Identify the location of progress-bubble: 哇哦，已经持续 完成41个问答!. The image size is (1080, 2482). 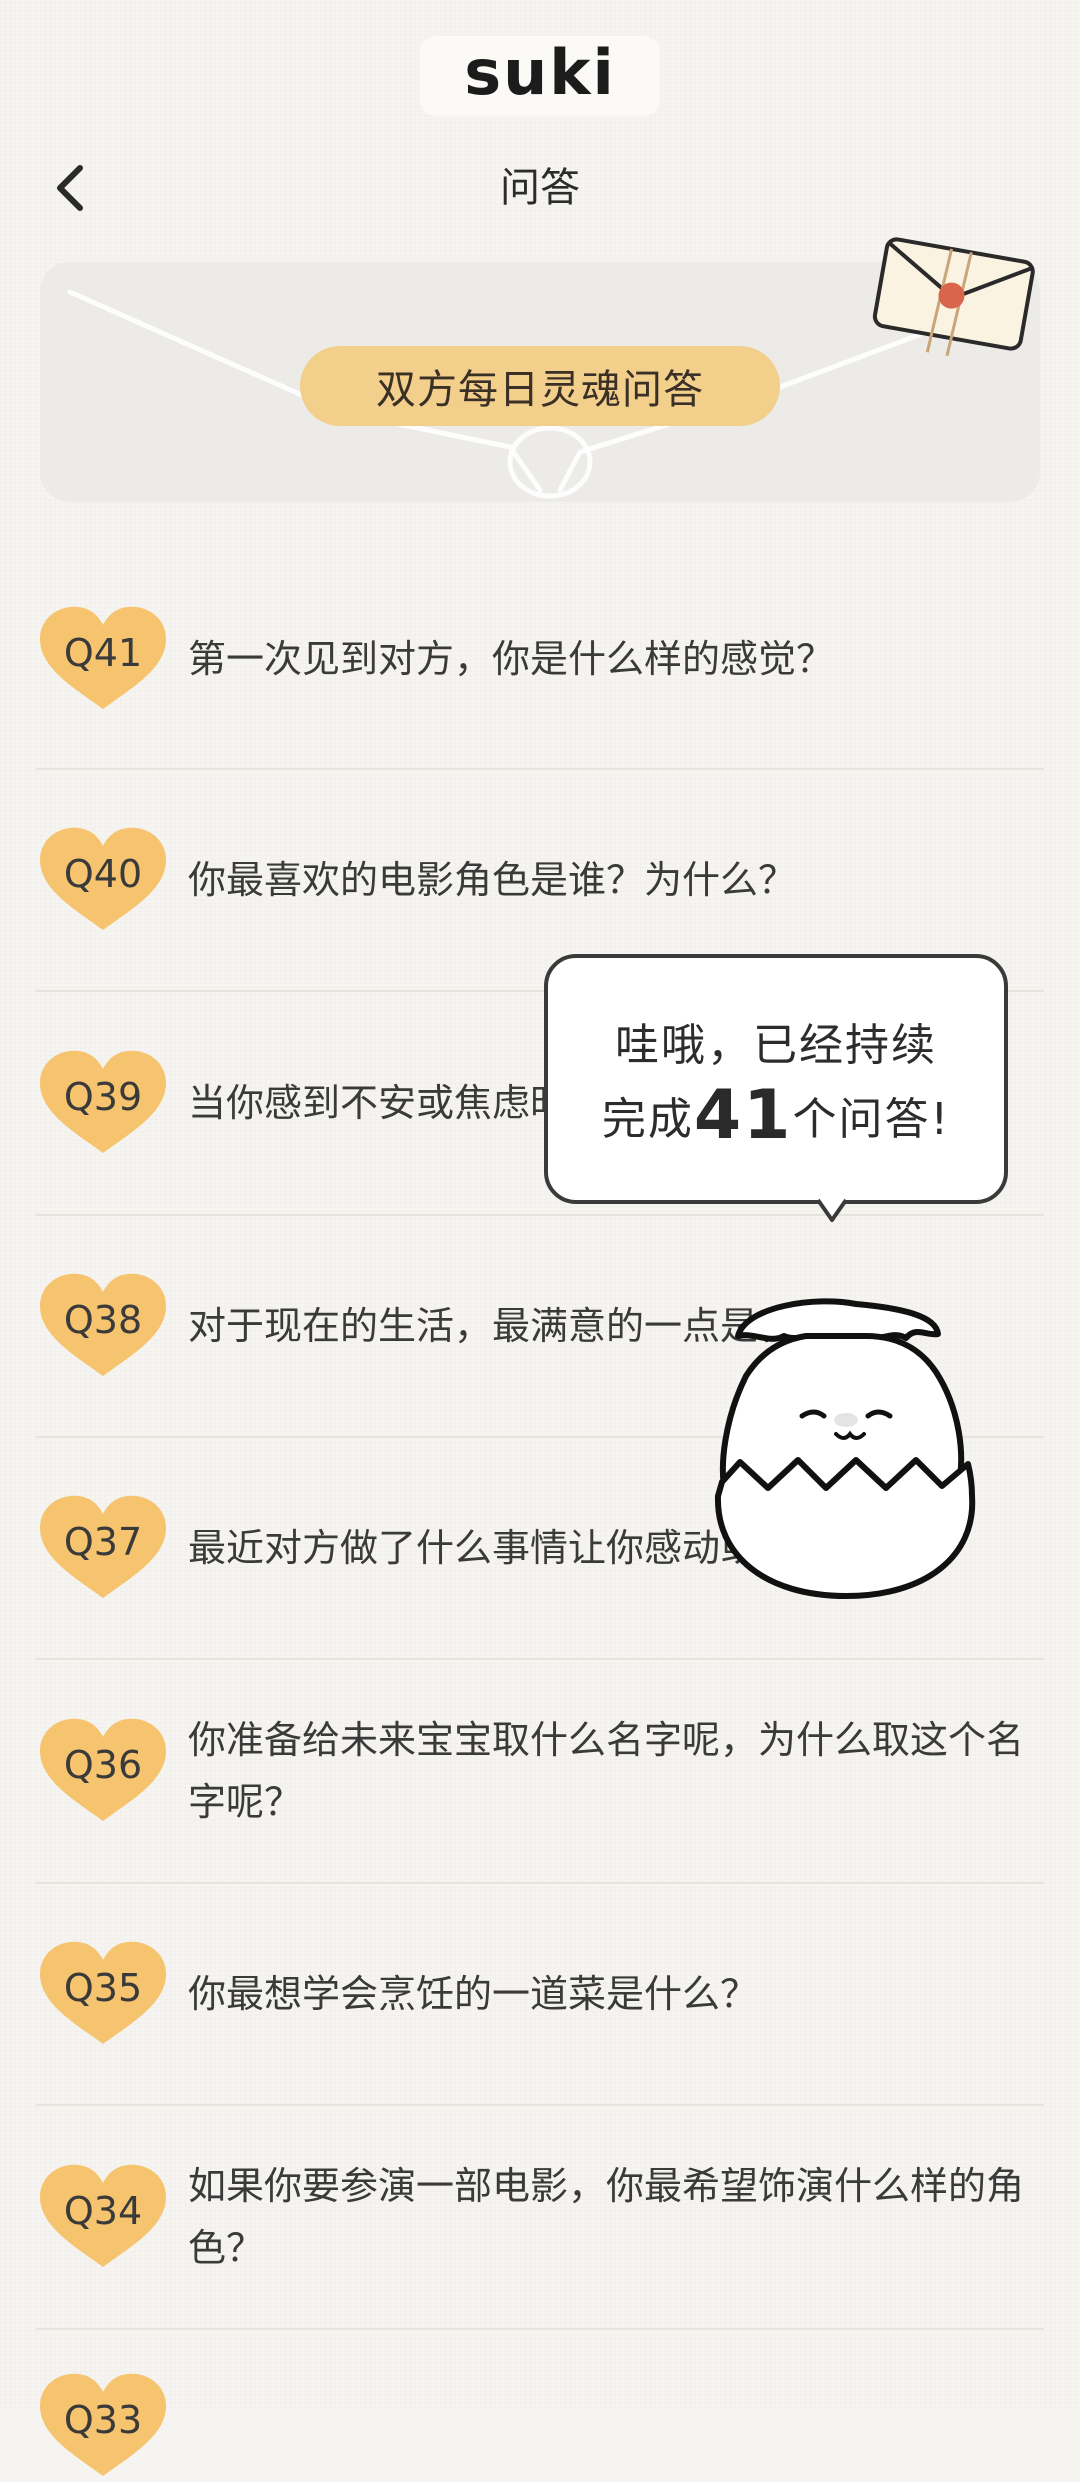
(776, 1079).